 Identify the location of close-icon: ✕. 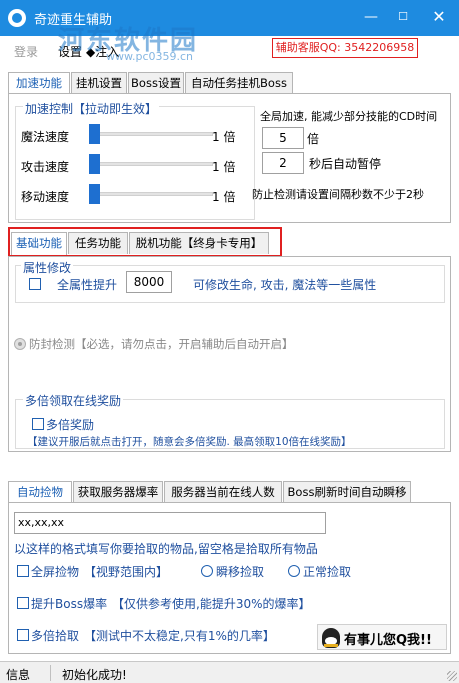
(439, 17).